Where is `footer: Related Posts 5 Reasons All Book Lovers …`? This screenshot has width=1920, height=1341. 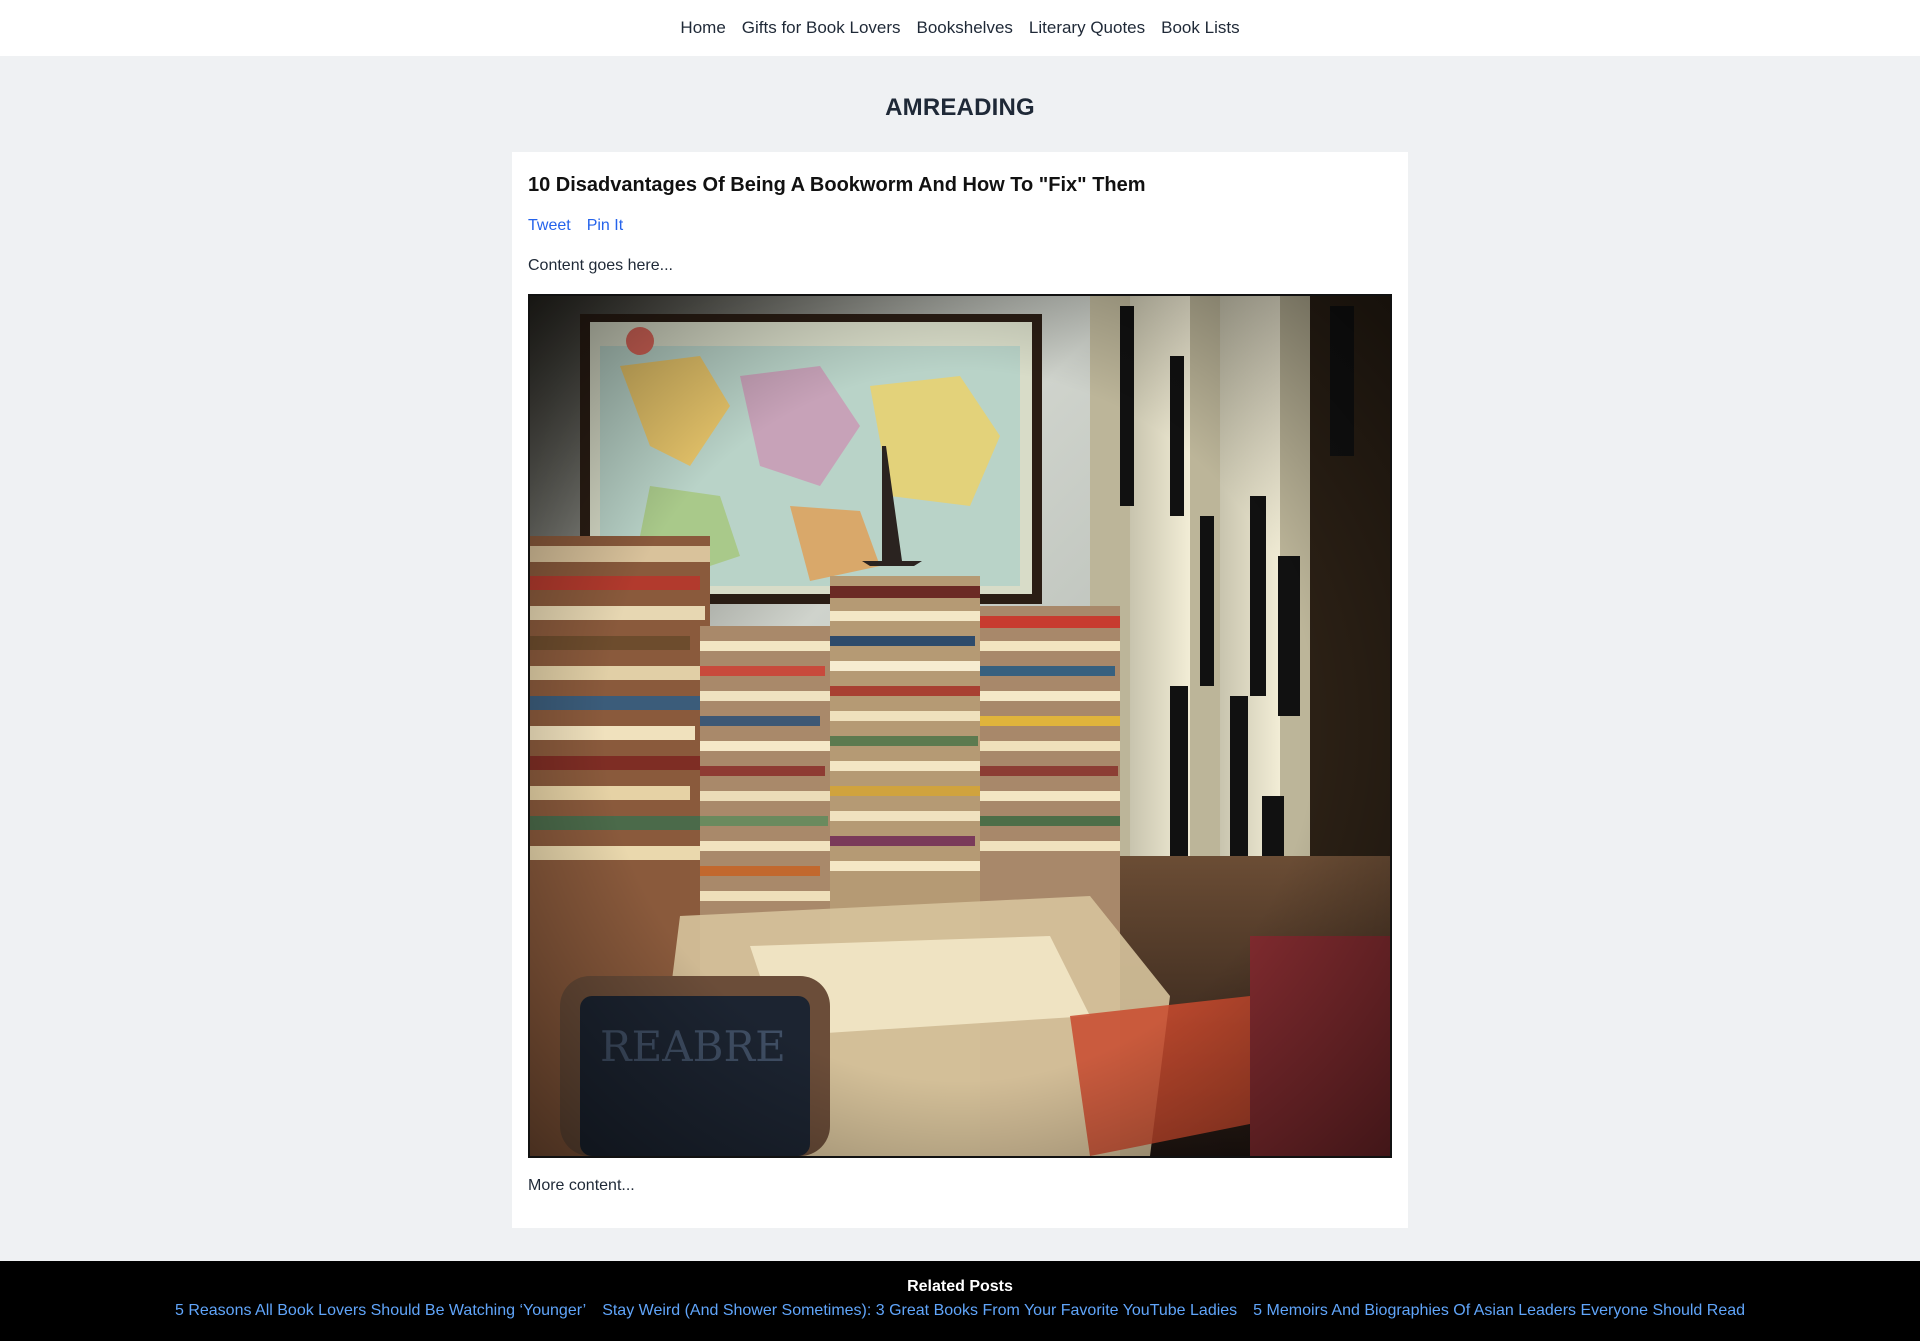 footer: Related Posts 5 Reasons All Book Lovers … is located at coordinates (960, 1301).